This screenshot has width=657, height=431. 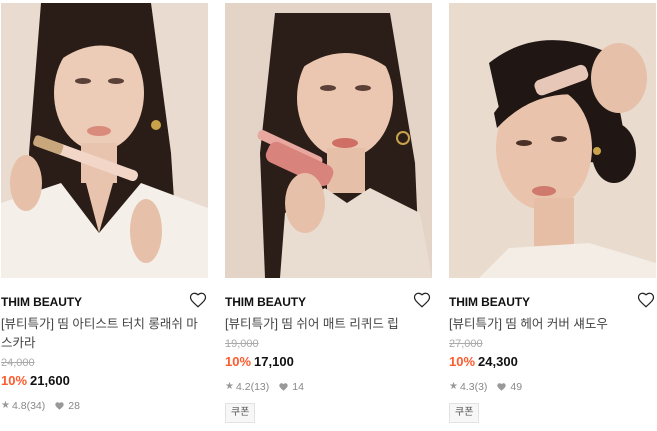 I want to click on review-count: (34), so click(x=36, y=406).